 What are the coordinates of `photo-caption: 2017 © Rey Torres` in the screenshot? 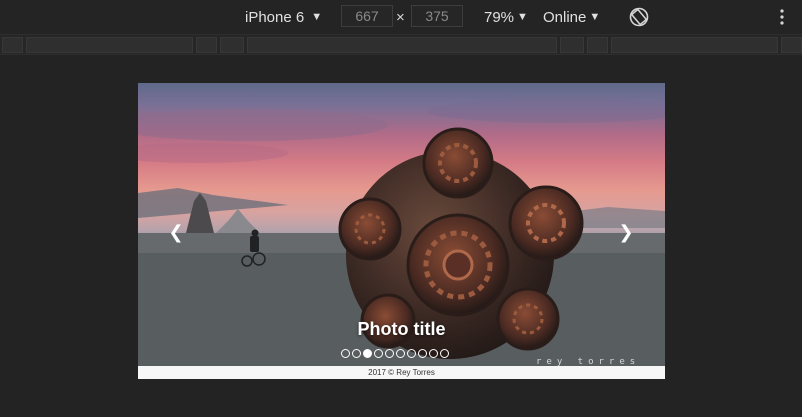 It's located at (401, 372).